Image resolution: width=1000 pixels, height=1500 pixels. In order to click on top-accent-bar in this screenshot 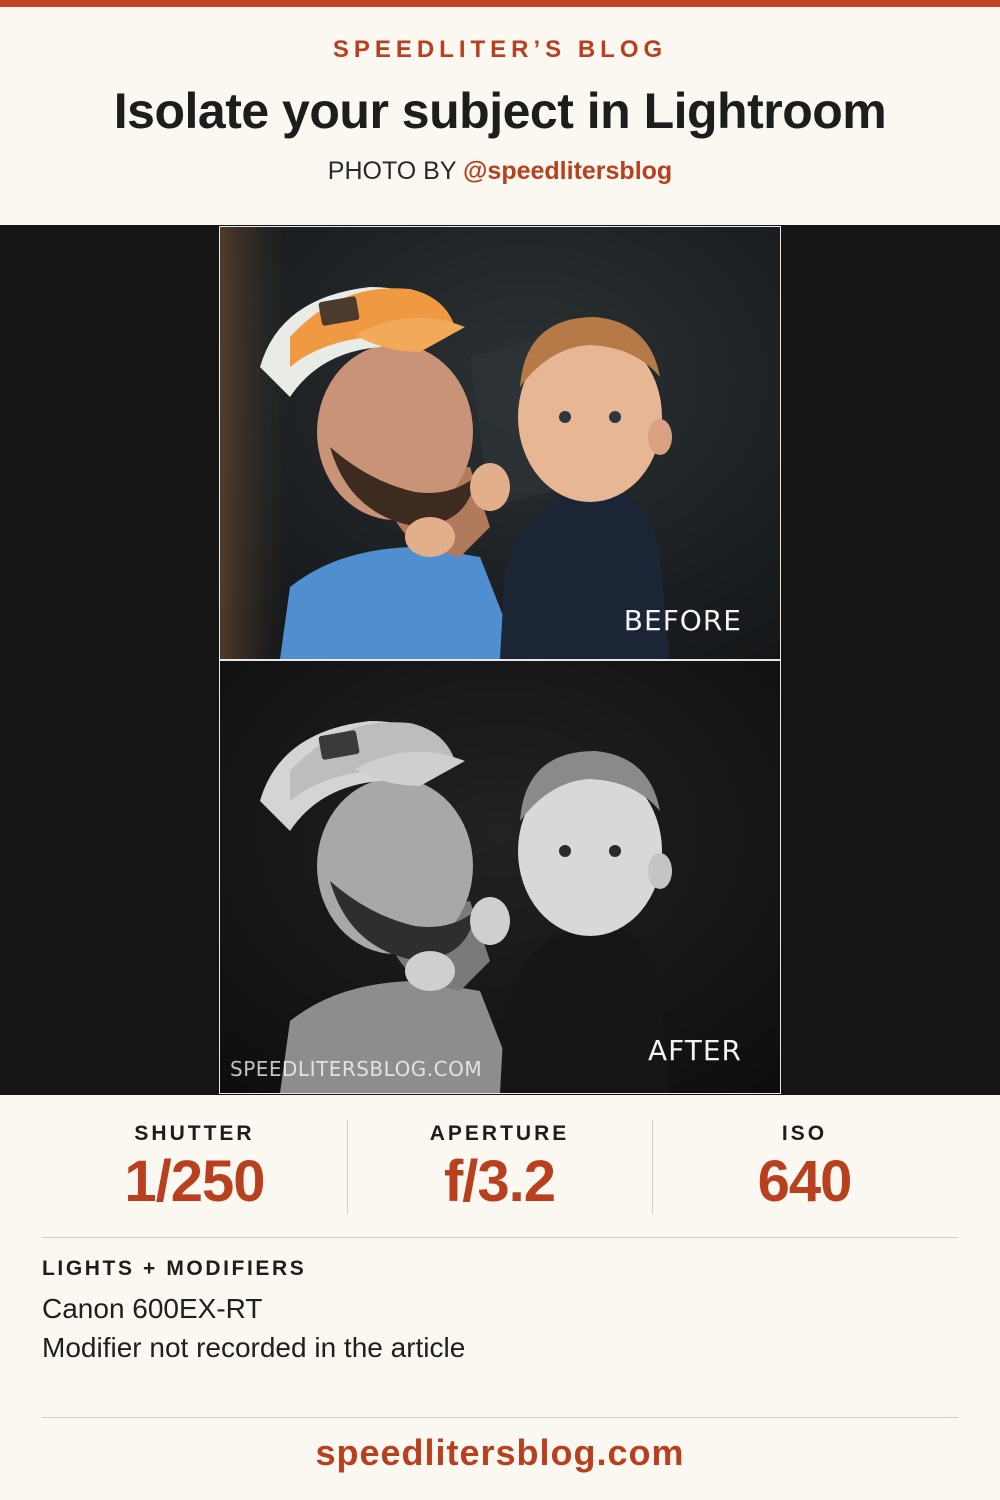, I will do `click(500, 3)`.